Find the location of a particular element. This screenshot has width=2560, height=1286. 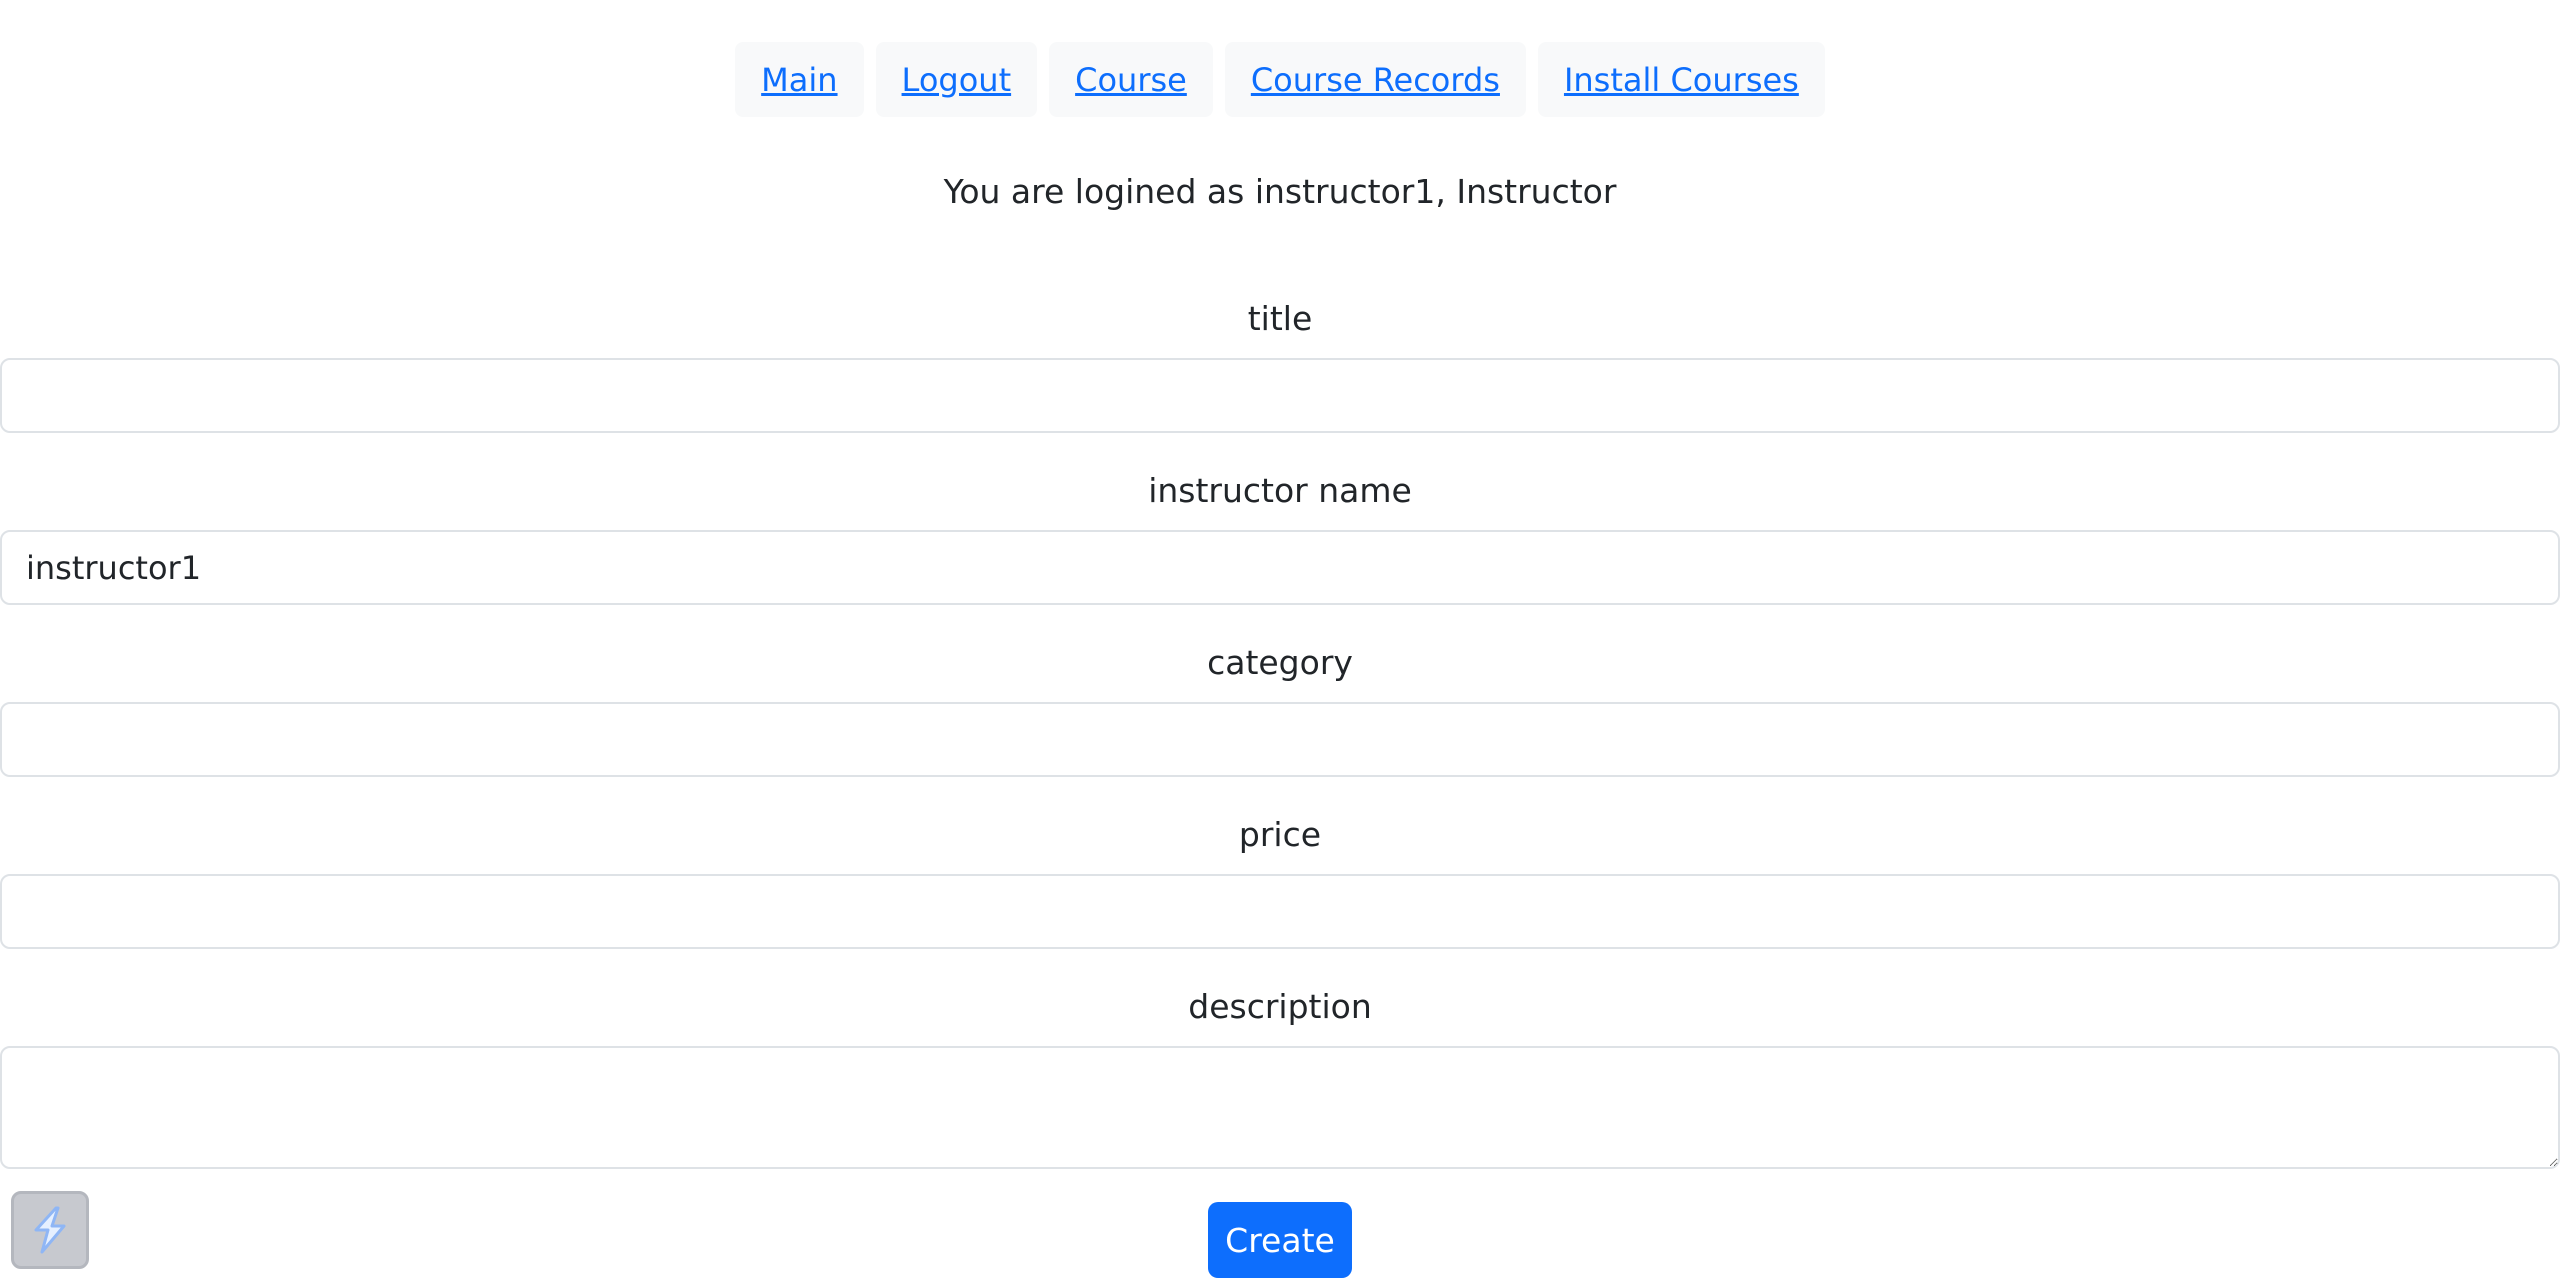

category-label: category is located at coordinates (1280, 662).